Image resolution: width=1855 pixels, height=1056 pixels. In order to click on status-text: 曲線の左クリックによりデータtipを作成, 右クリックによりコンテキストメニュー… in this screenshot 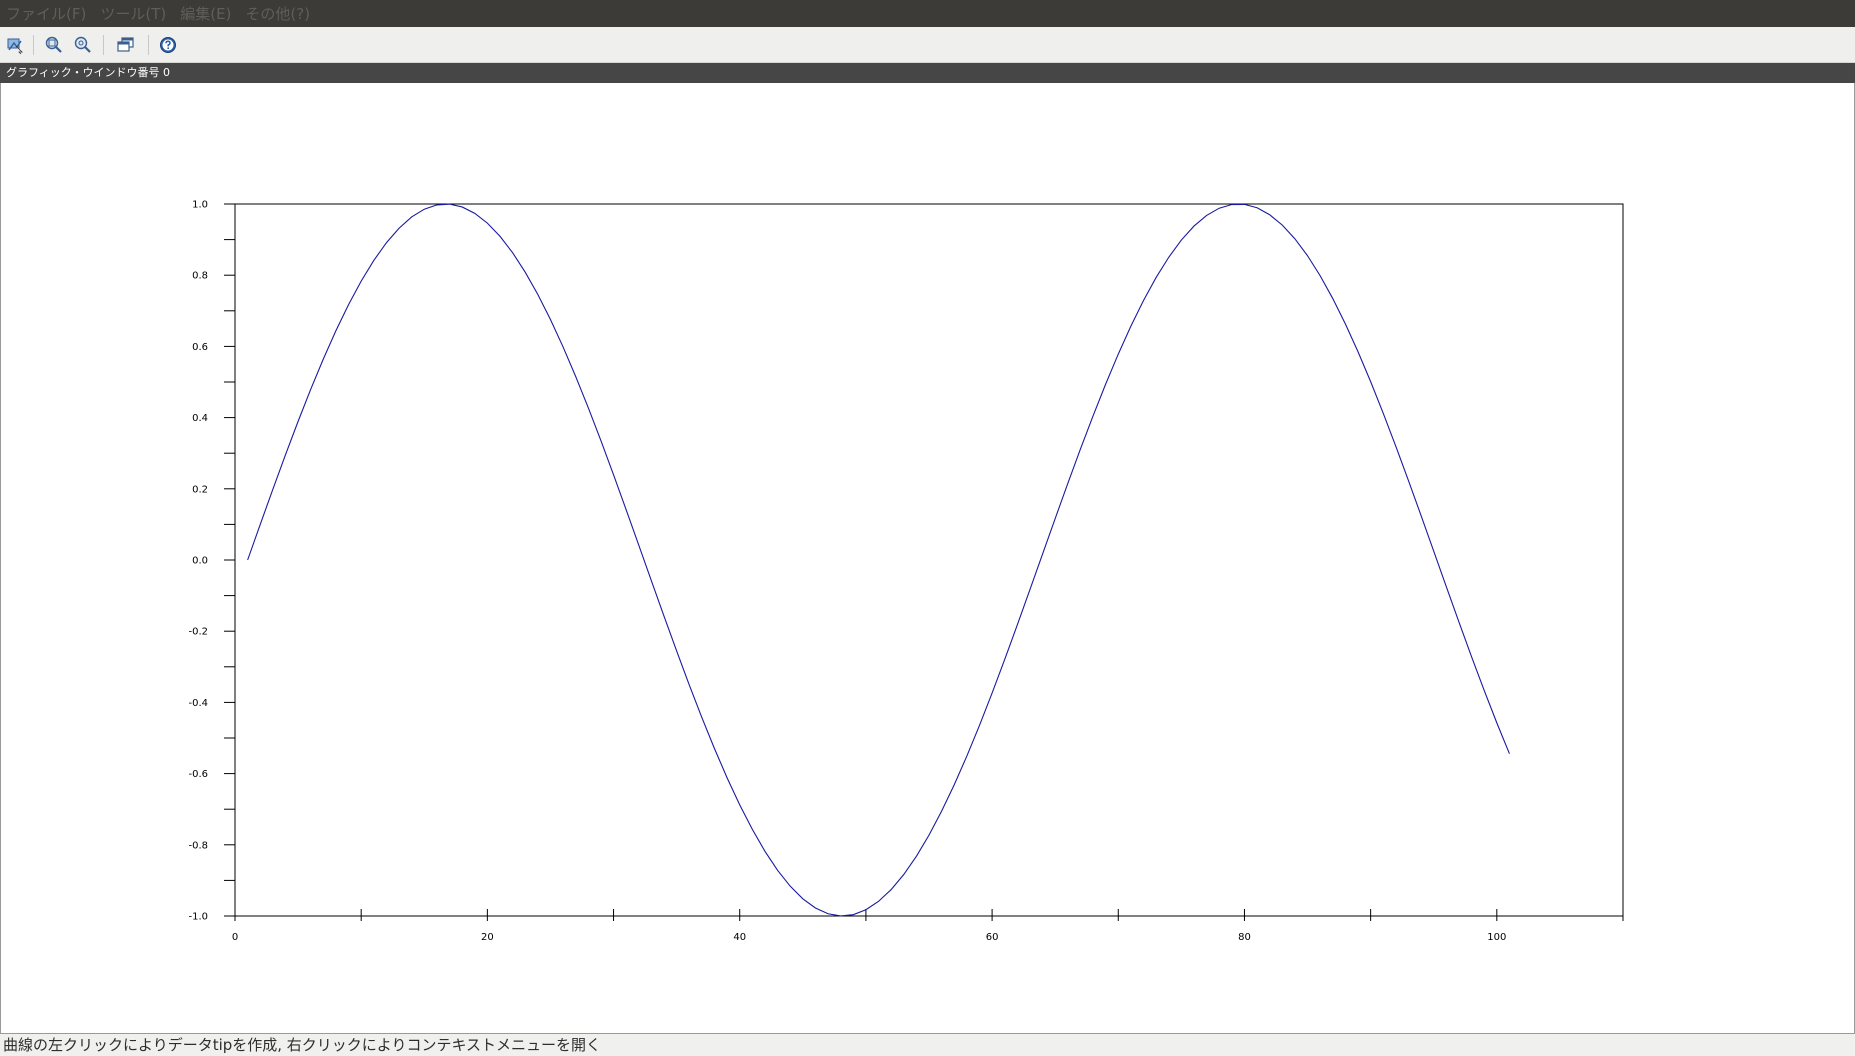, I will do `click(302, 1045)`.